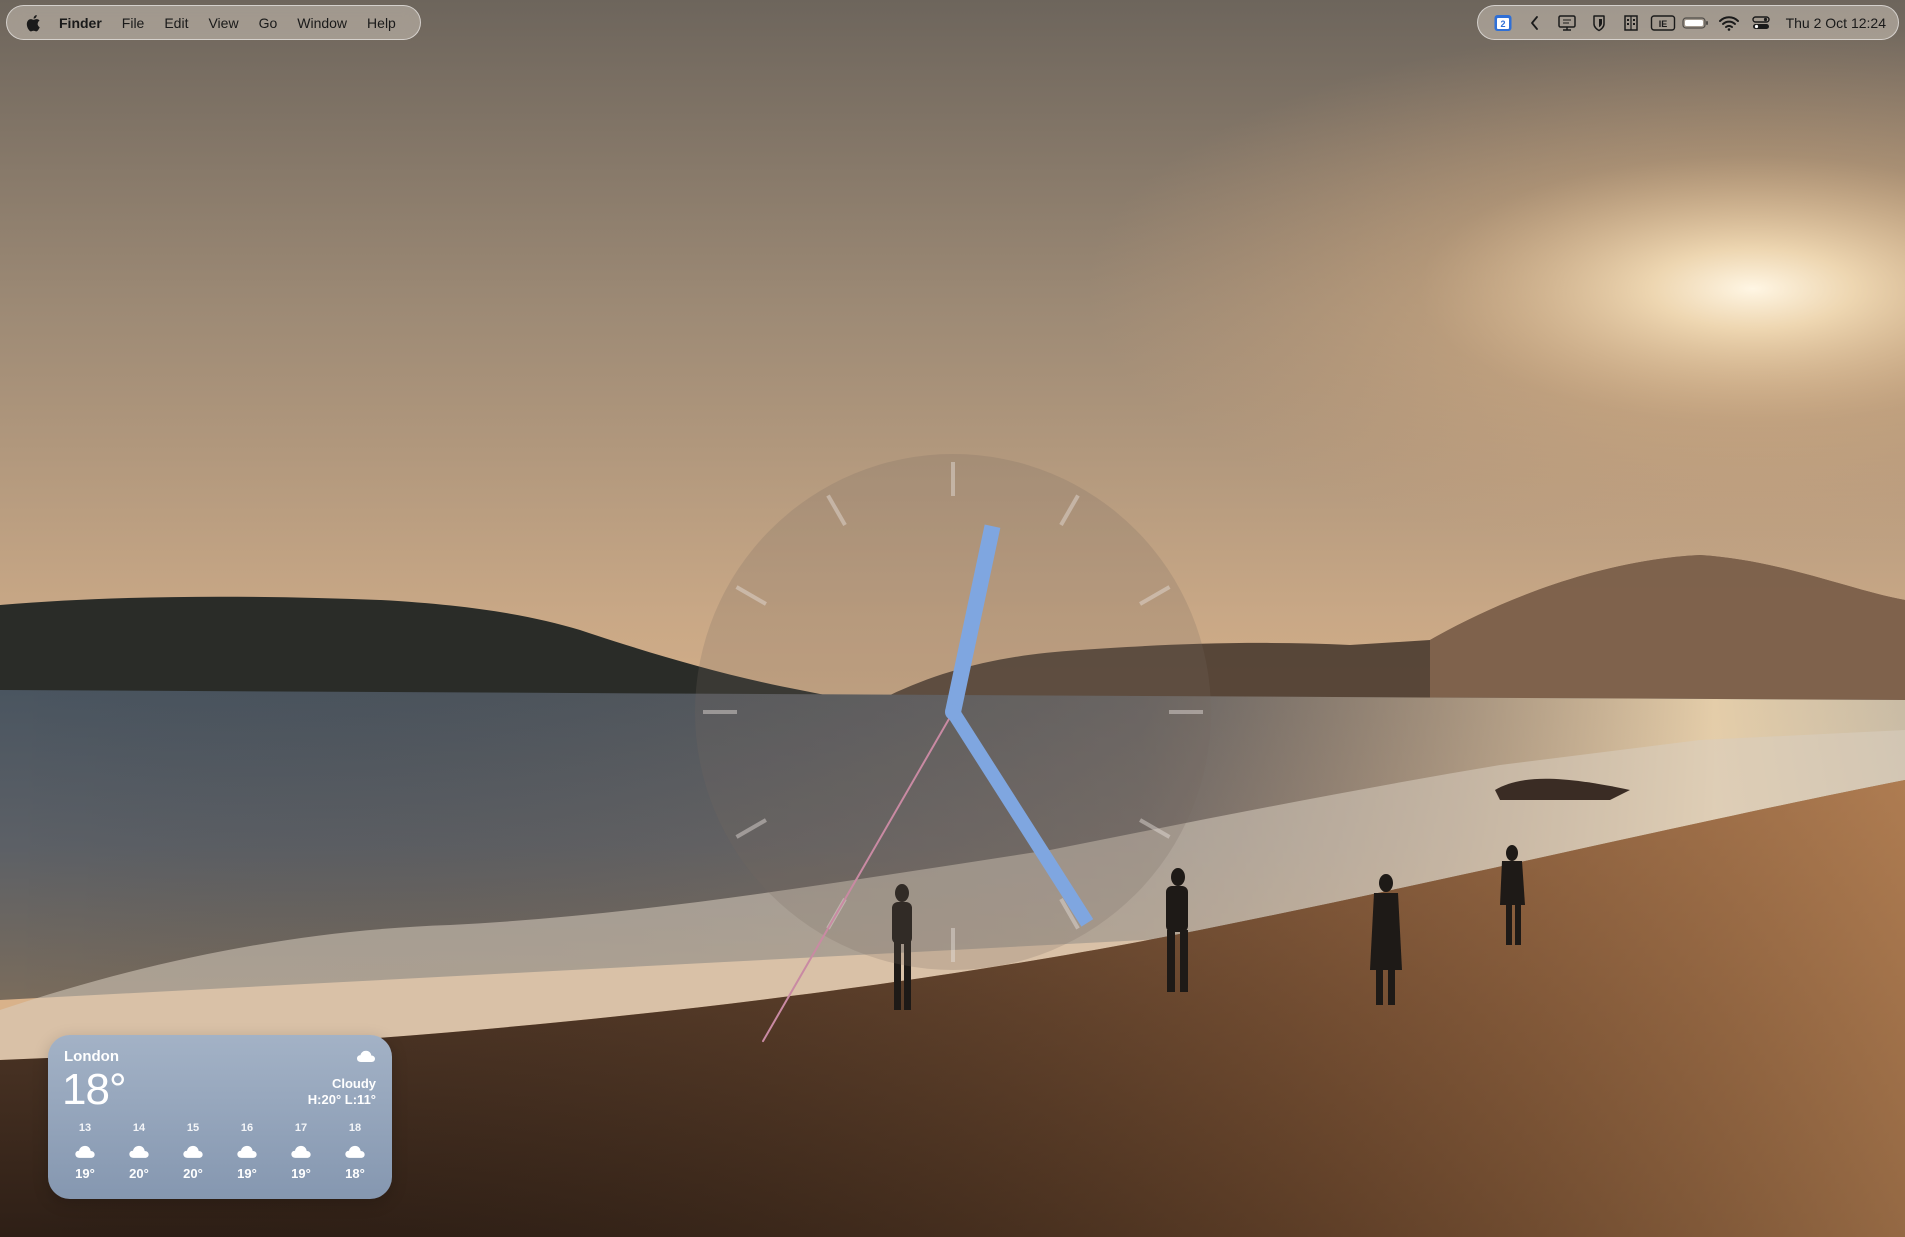  I want to click on forecast-hour: 13 19°, so click(85, 1151).